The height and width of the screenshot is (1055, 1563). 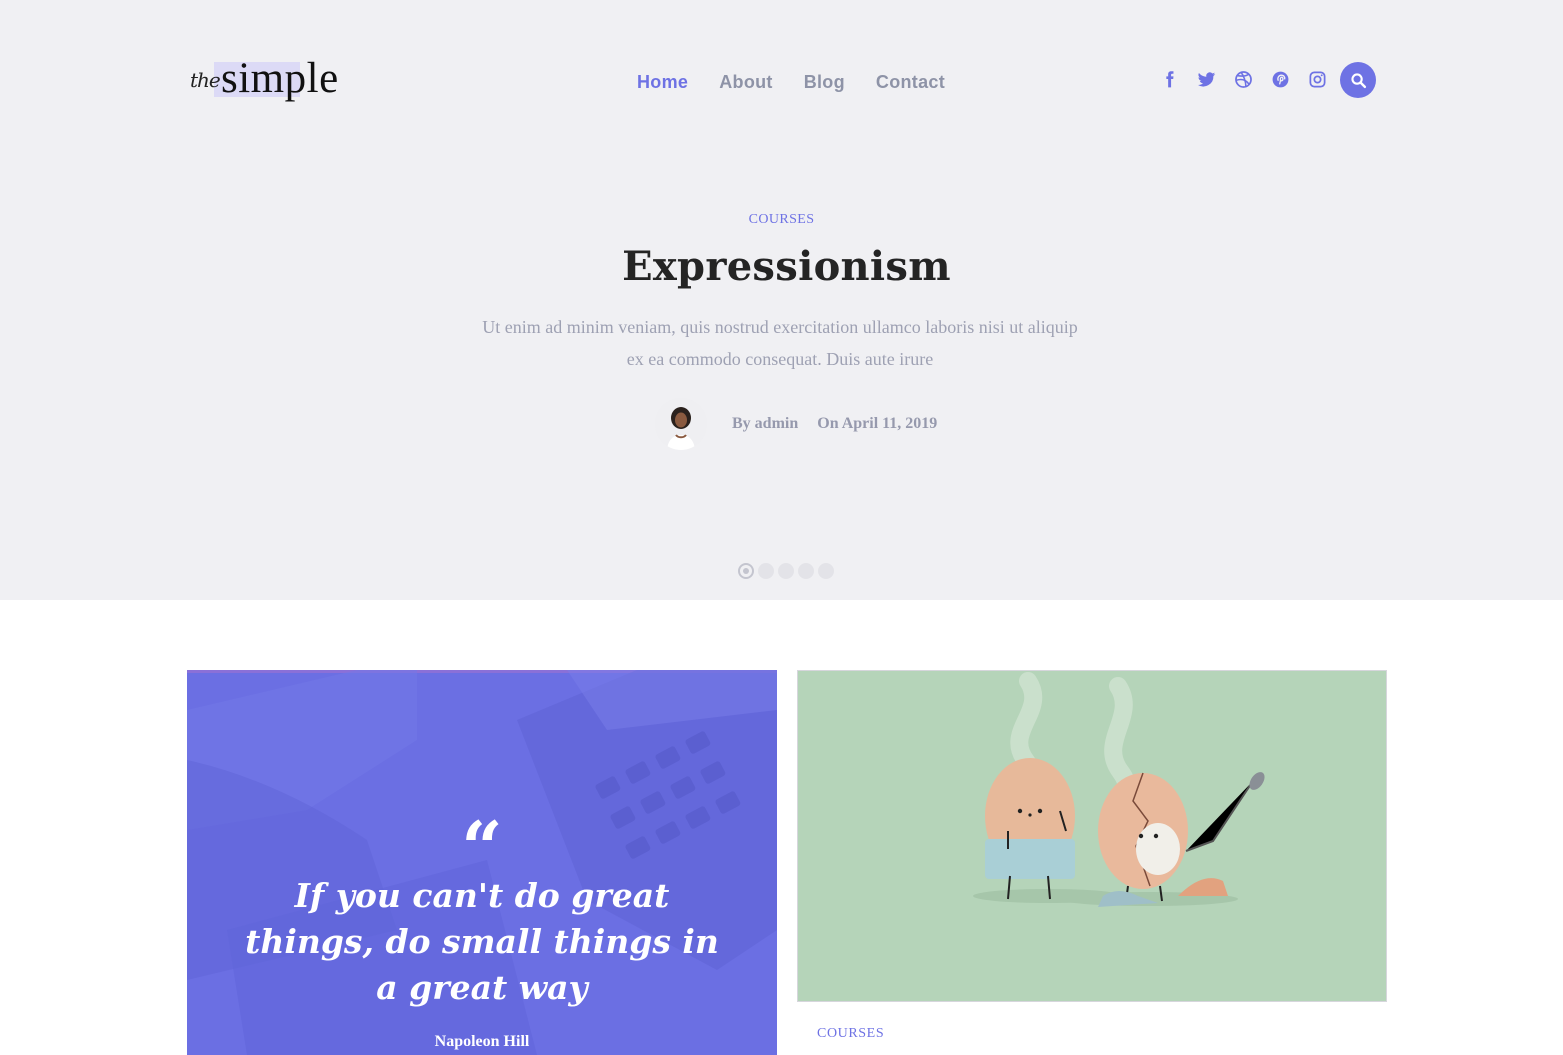 I want to click on instagram-icon, so click(x=1317, y=79).